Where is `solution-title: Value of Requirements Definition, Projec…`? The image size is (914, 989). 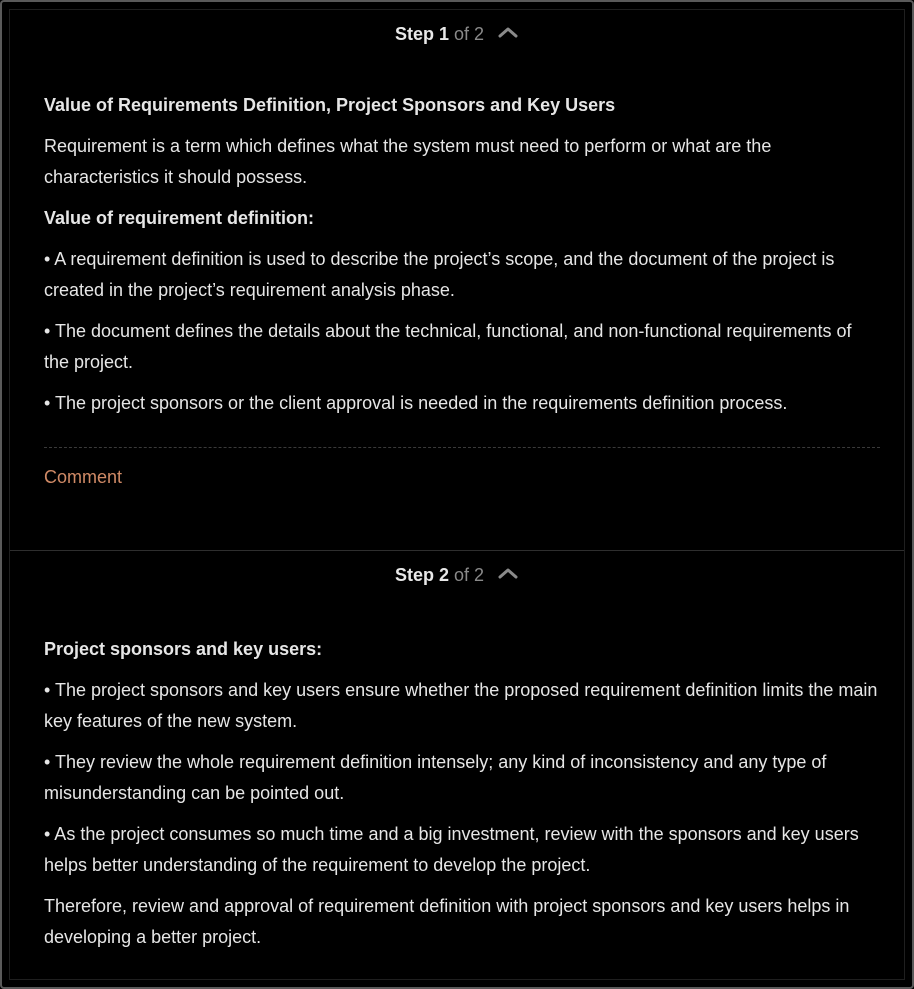
solution-title: Value of Requirements Definition, Projec… is located at coordinates (330, 105).